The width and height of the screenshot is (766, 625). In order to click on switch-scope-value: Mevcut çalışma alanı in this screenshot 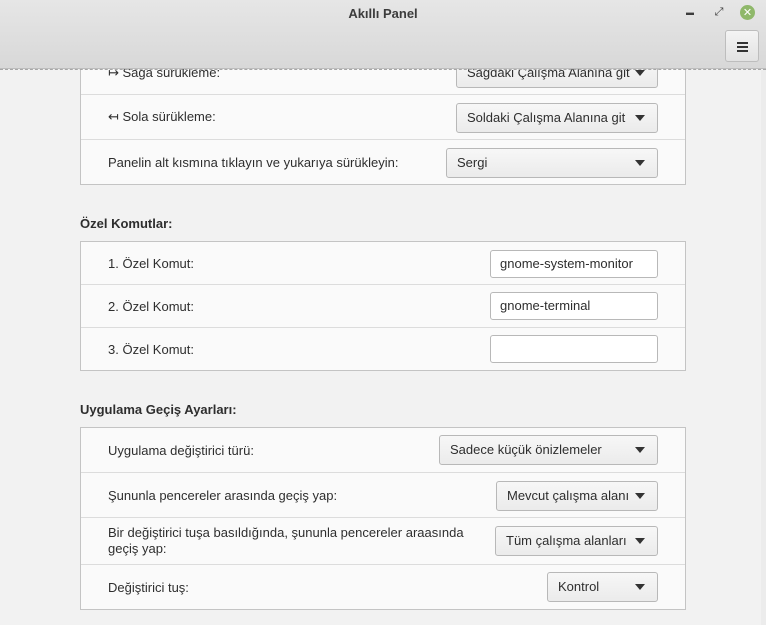, I will do `click(568, 495)`.